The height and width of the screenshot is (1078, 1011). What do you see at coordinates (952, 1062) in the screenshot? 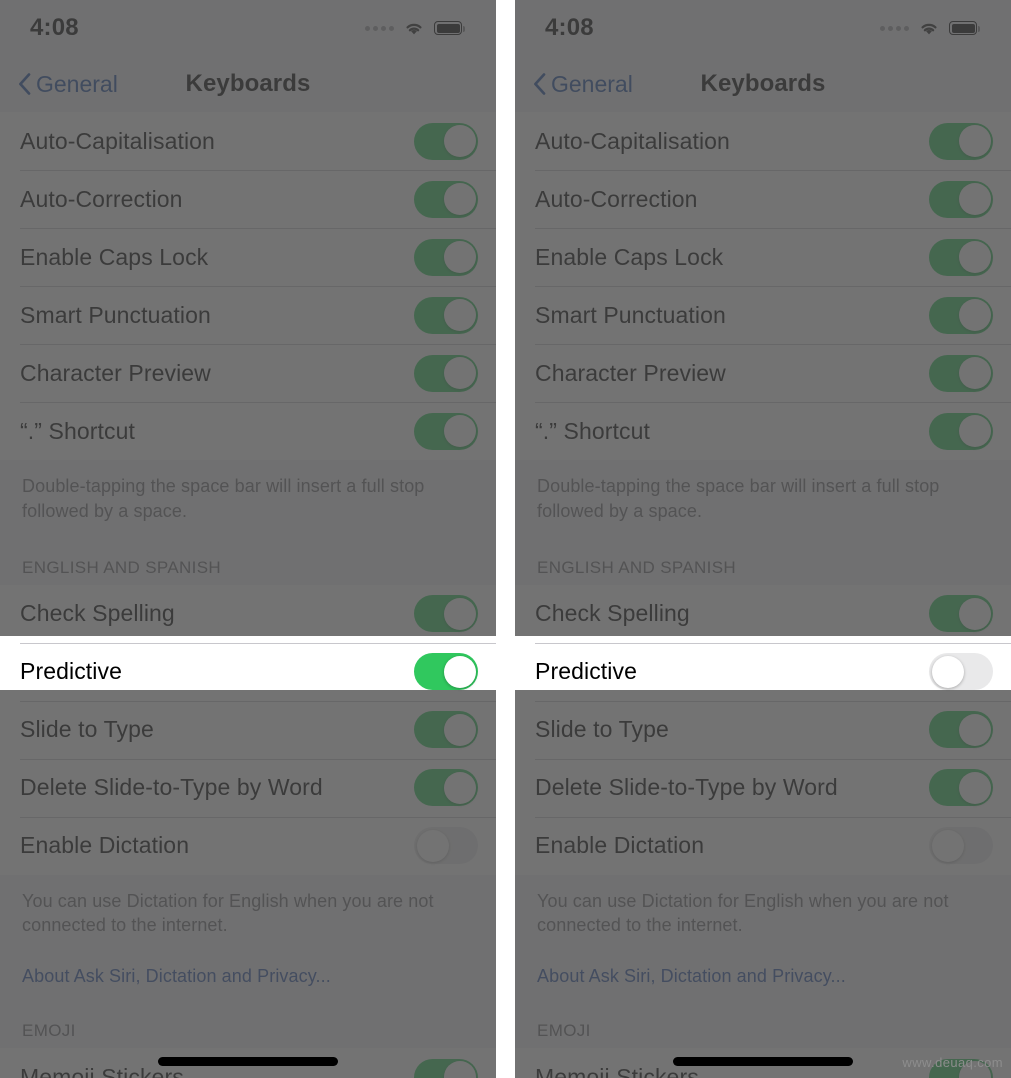
I see `site-watermark: www.deuaq.com` at bounding box center [952, 1062].